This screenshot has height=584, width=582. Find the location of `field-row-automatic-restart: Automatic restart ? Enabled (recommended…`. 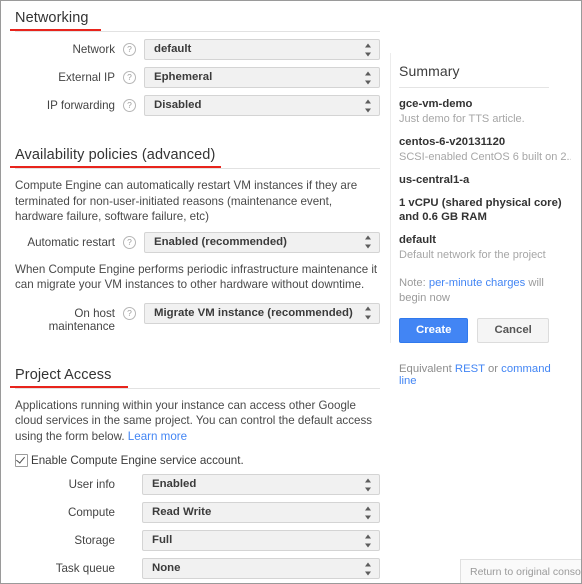

field-row-automatic-restart: Automatic restart ? Enabled (recommended… is located at coordinates (197, 242).